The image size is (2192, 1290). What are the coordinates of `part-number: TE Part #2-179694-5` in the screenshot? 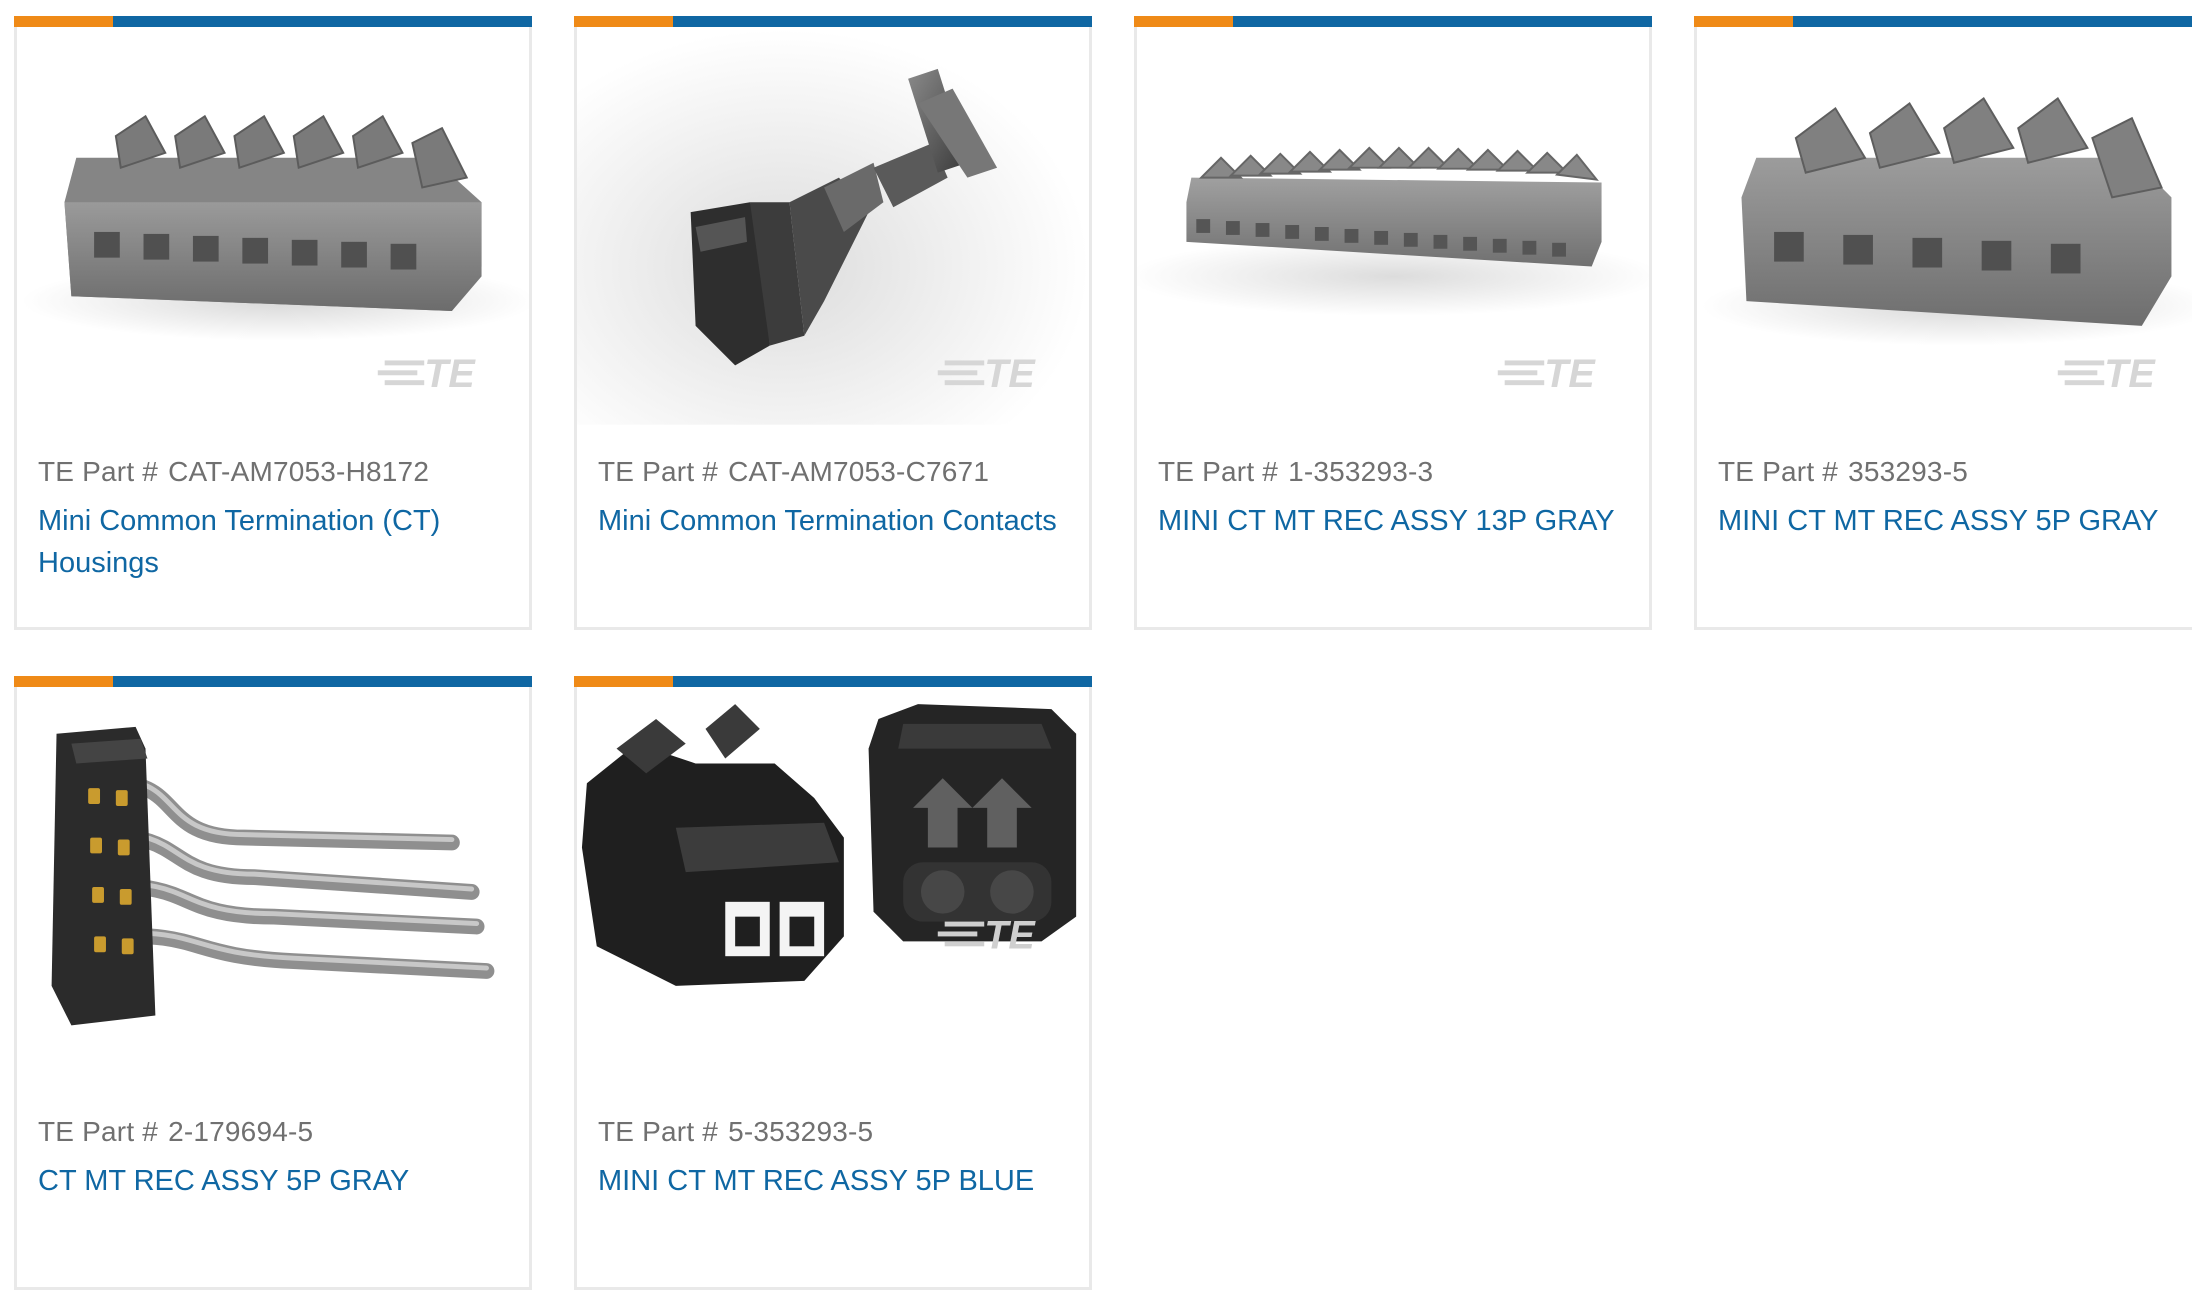 It's located at (176, 1131).